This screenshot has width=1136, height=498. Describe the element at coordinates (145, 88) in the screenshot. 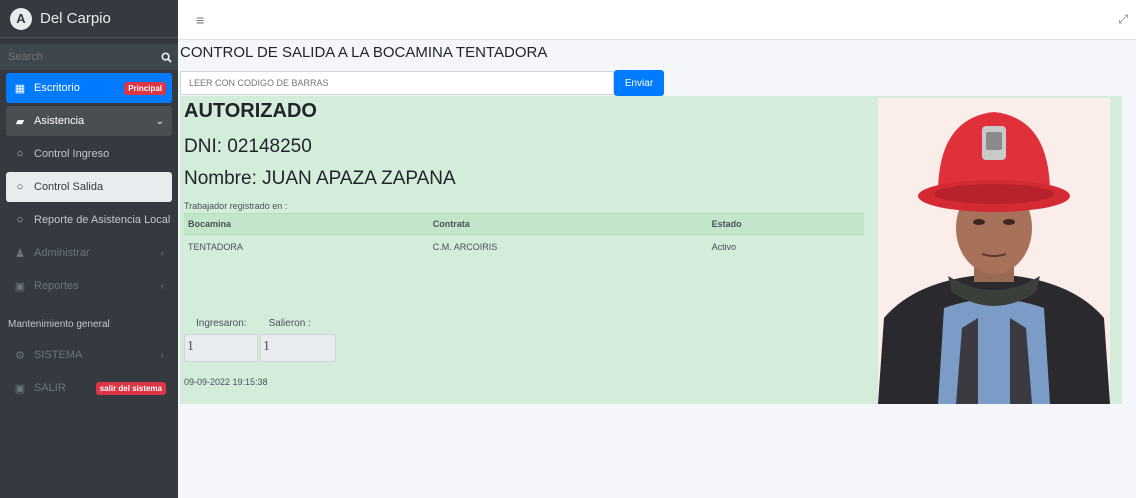

I see `principal-badge: Principal` at that location.